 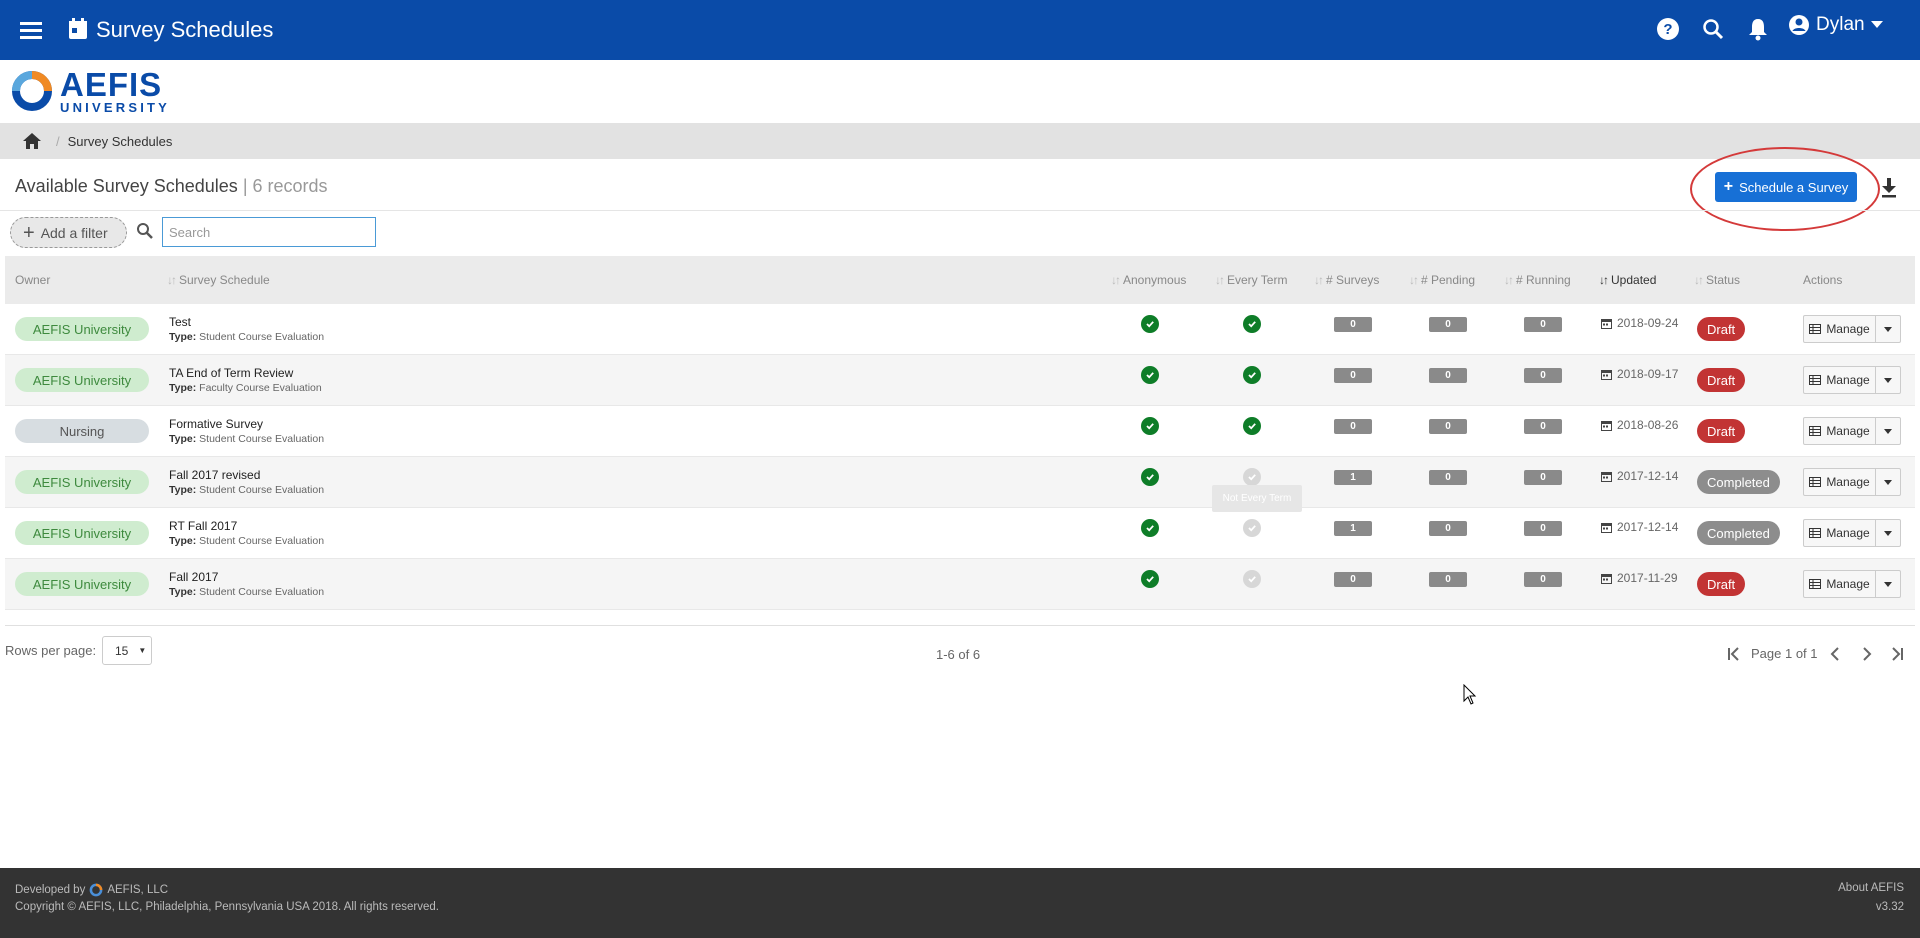 I want to click on about-aefis-link: About AEFIS, so click(x=1871, y=888).